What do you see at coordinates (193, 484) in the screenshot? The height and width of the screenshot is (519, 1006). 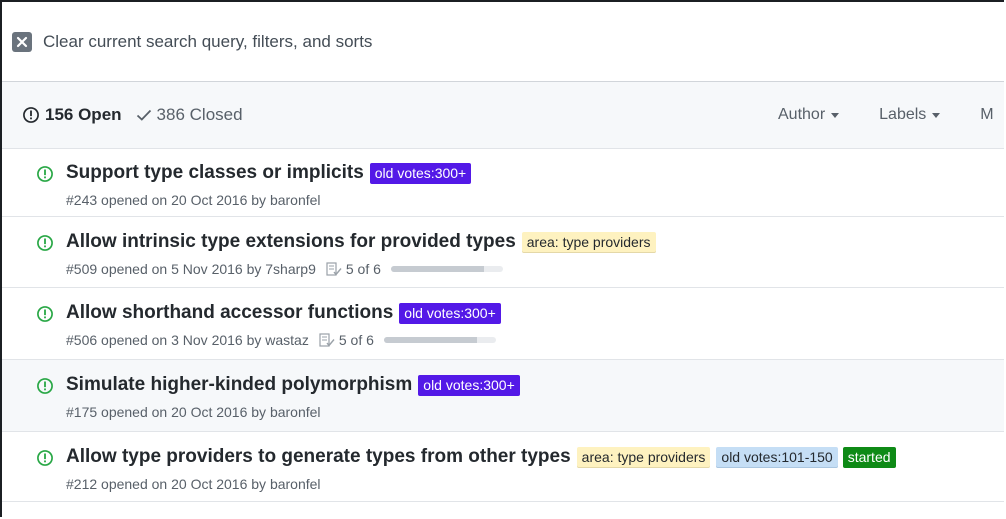 I see `issue-meta: #212 opened on 20 Oct 2016 by baronfel` at bounding box center [193, 484].